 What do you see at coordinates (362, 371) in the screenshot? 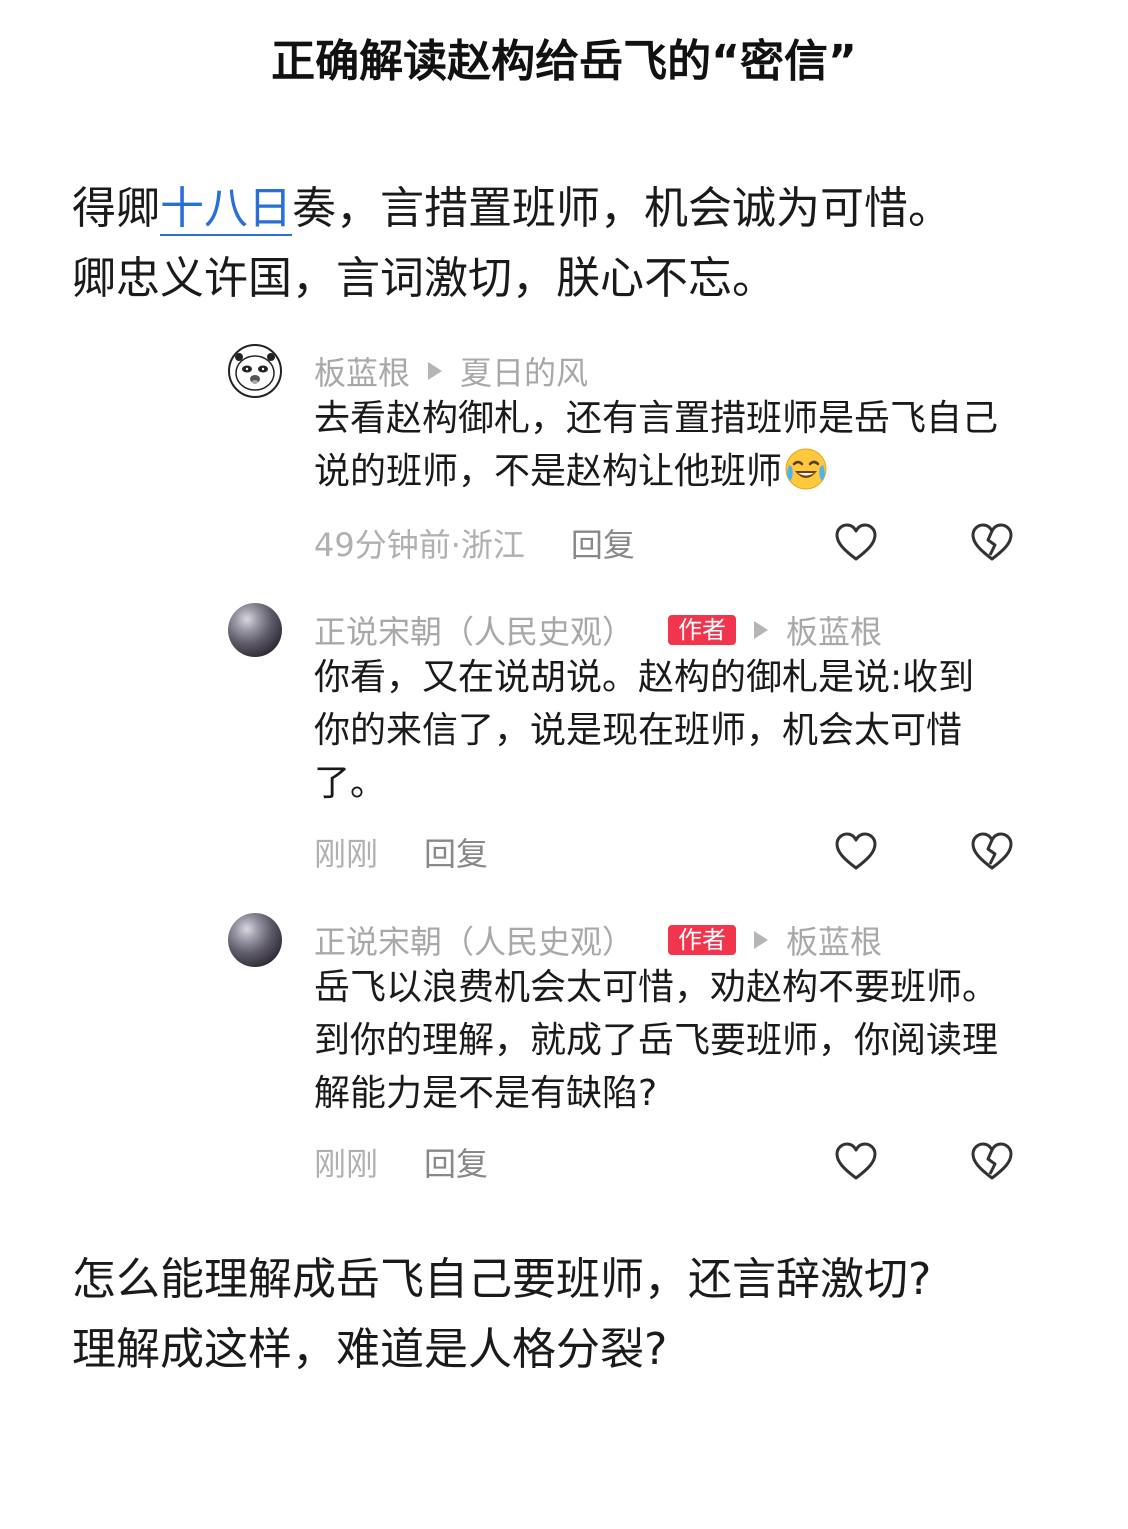
I see `comment-username: 板蓝根` at bounding box center [362, 371].